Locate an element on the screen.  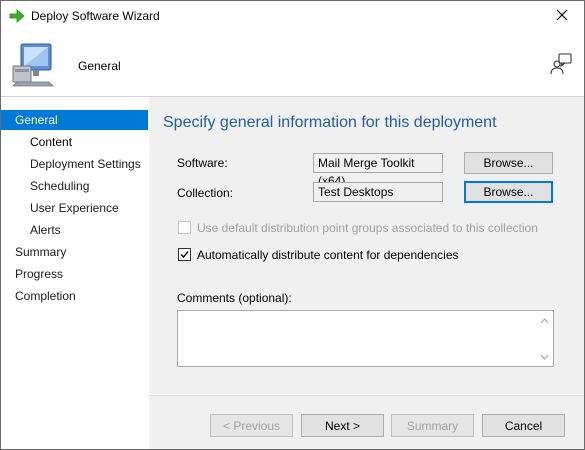
nav-item-deployment-settings: Deployment Settings is located at coordinates (74, 164).